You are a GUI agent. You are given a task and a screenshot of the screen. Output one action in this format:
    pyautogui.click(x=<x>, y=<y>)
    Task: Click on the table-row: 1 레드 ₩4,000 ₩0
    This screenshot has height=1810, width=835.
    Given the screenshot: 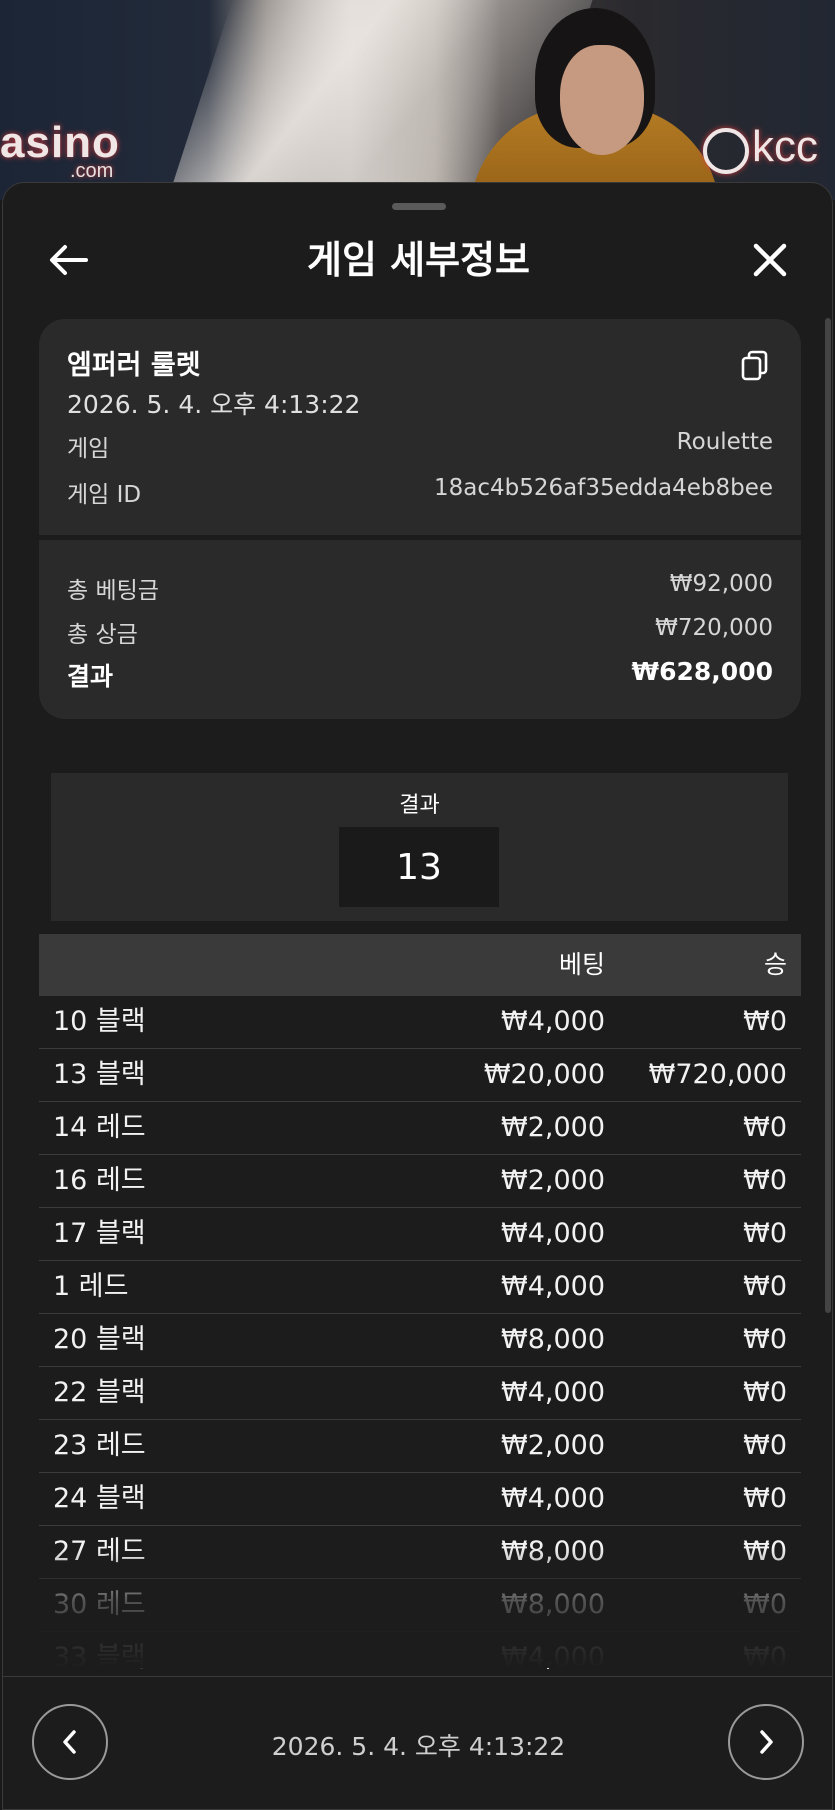 What is the action you would take?
    pyautogui.click(x=420, y=1287)
    